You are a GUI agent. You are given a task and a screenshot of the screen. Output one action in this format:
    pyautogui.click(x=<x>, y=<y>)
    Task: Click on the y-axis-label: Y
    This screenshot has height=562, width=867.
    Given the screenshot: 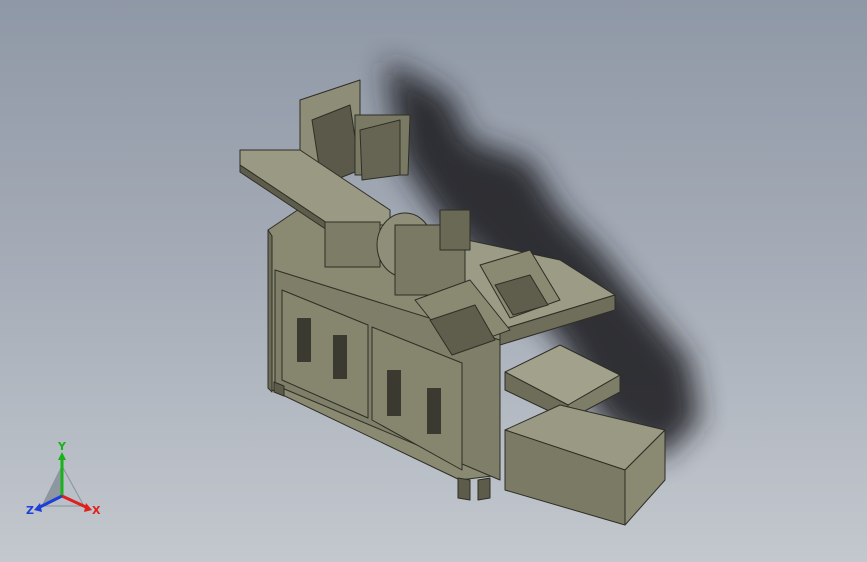 What is the action you would take?
    pyautogui.click(x=62, y=446)
    